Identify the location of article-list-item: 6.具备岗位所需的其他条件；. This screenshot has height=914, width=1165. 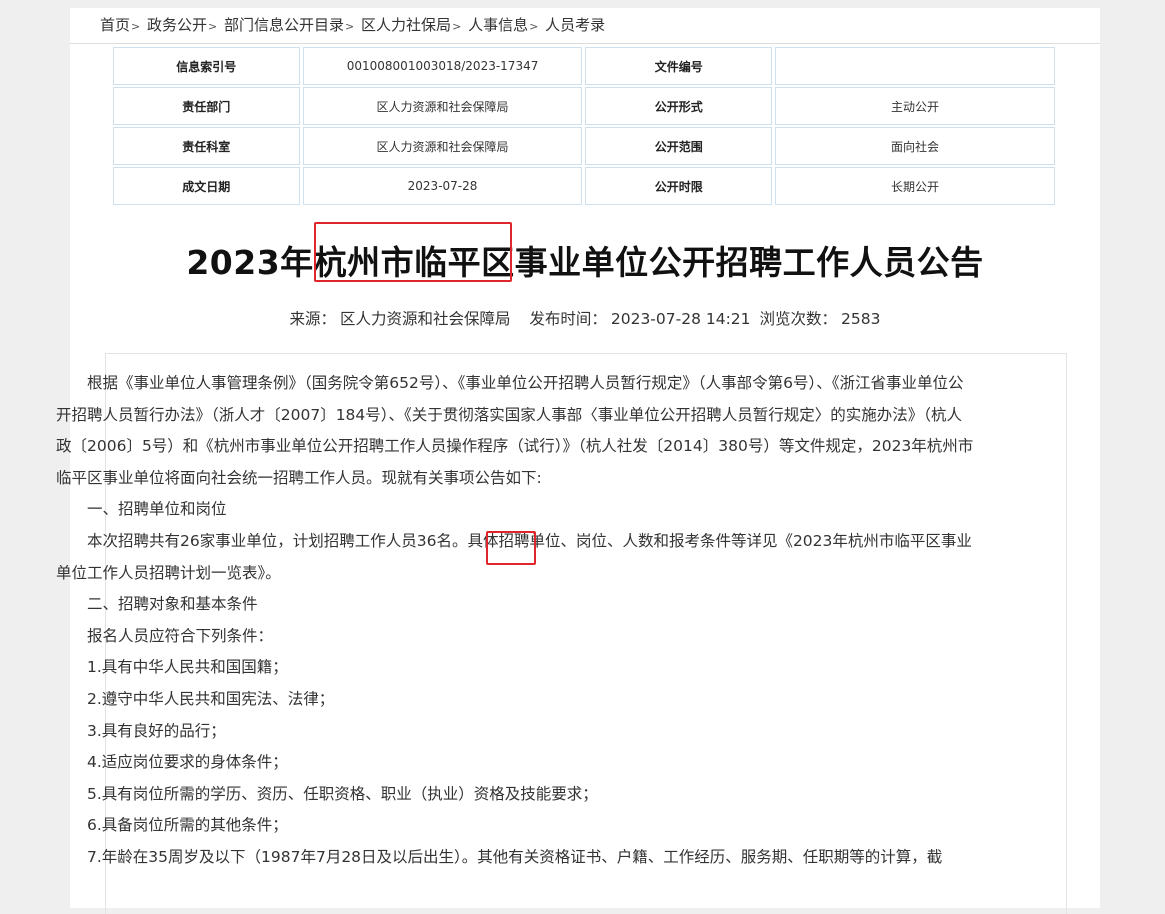
(187, 825).